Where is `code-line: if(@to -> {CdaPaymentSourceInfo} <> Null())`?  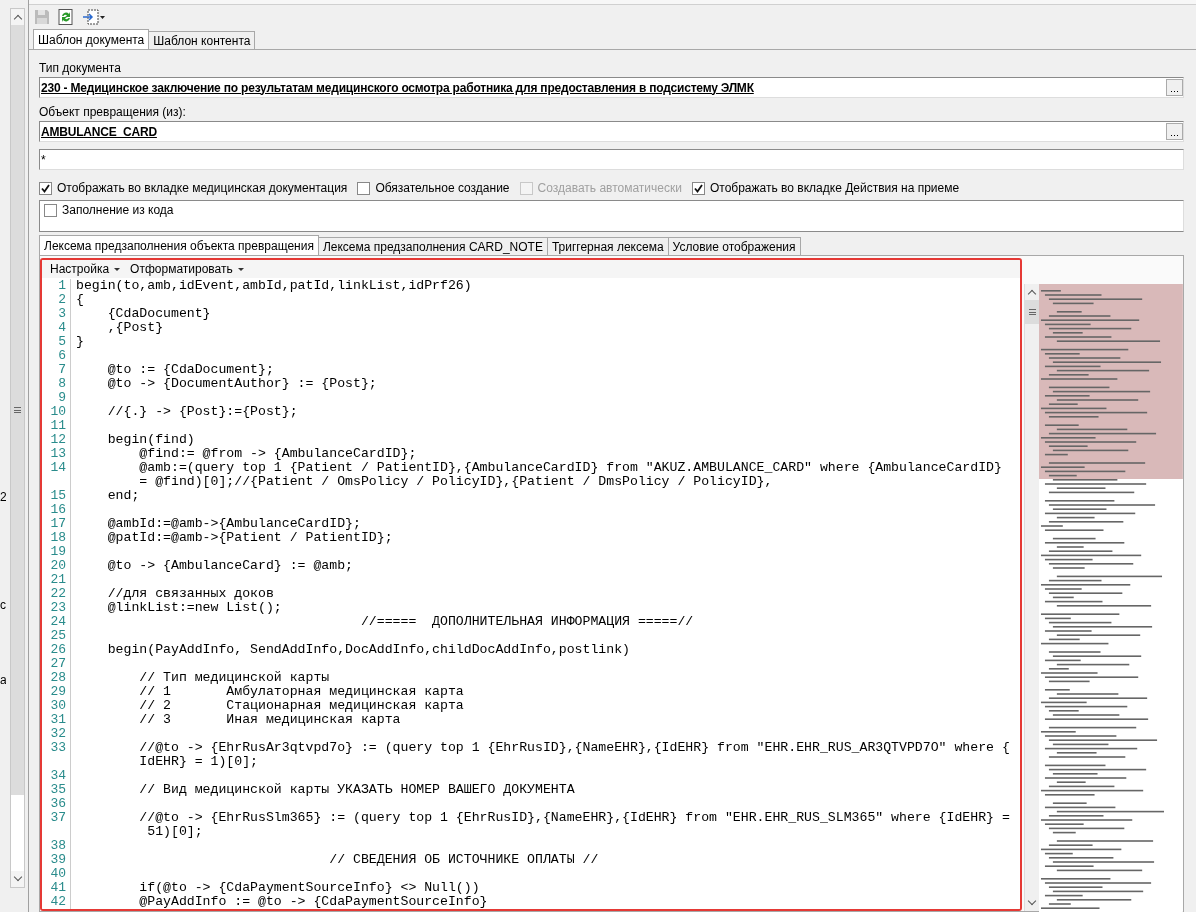
code-line: if(@to -> {CdaPaymentSourceInfo} <> Null()) is located at coordinates (309, 888).